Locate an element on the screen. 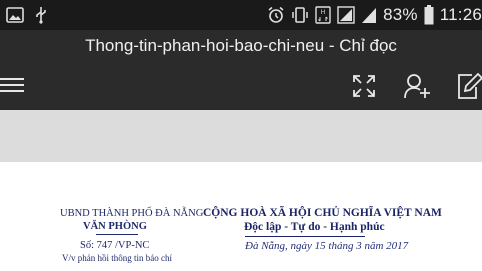 This screenshot has height=271, width=482. document-number: Số: 747 /VP-NC is located at coordinates (115, 245).